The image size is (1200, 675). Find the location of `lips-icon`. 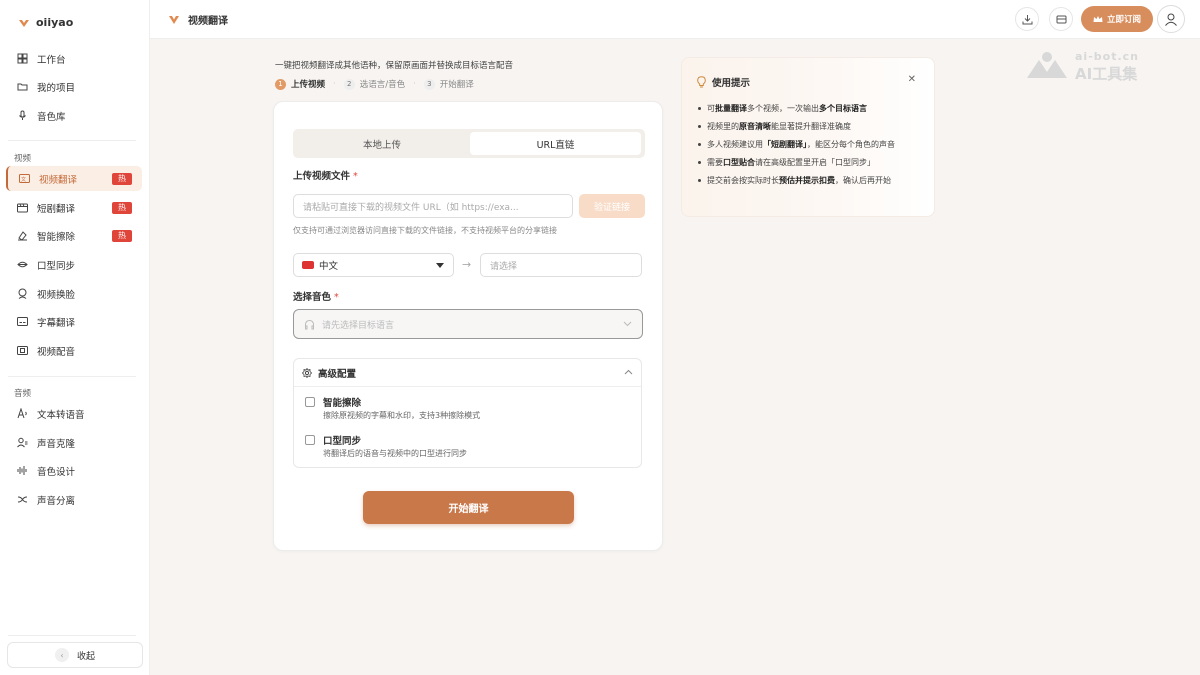

lips-icon is located at coordinates (22, 264).